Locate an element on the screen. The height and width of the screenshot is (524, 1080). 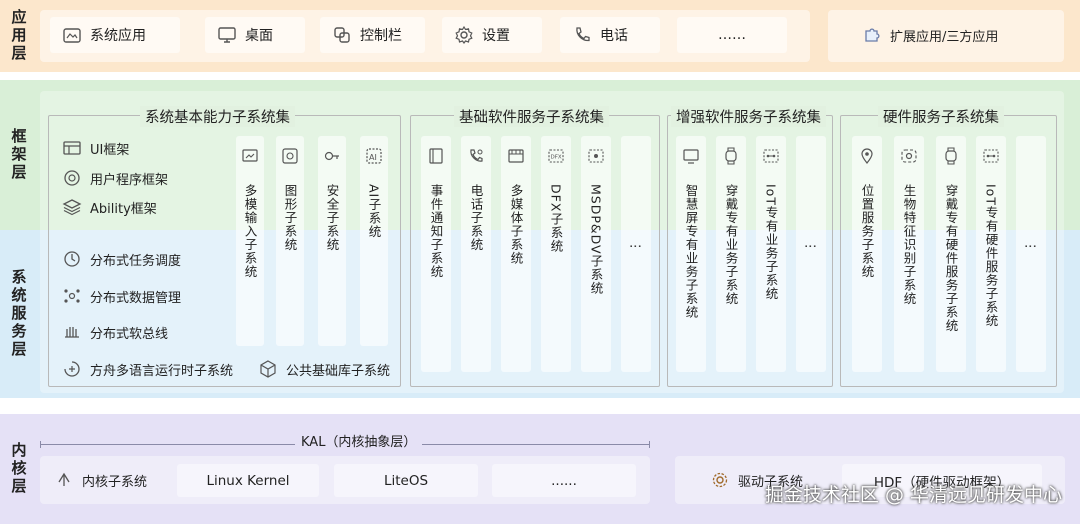
column-multimedia: 多媒体子系统 is located at coordinates (516, 254).